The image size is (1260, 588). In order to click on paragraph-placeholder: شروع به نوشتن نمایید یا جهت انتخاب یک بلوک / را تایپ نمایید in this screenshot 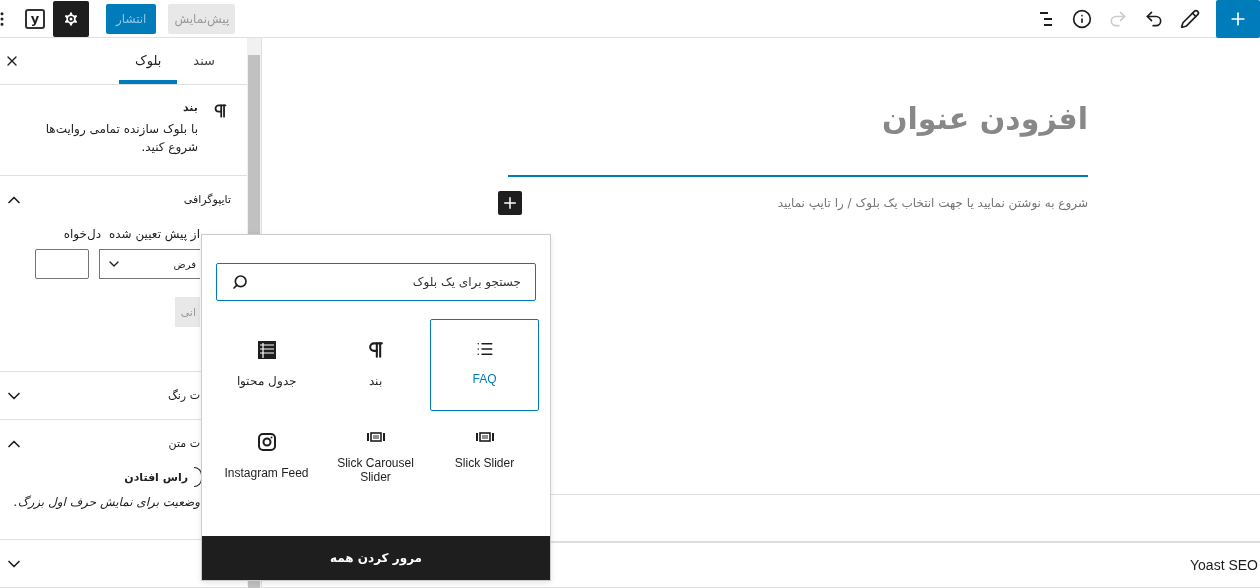, I will do `click(932, 203)`.